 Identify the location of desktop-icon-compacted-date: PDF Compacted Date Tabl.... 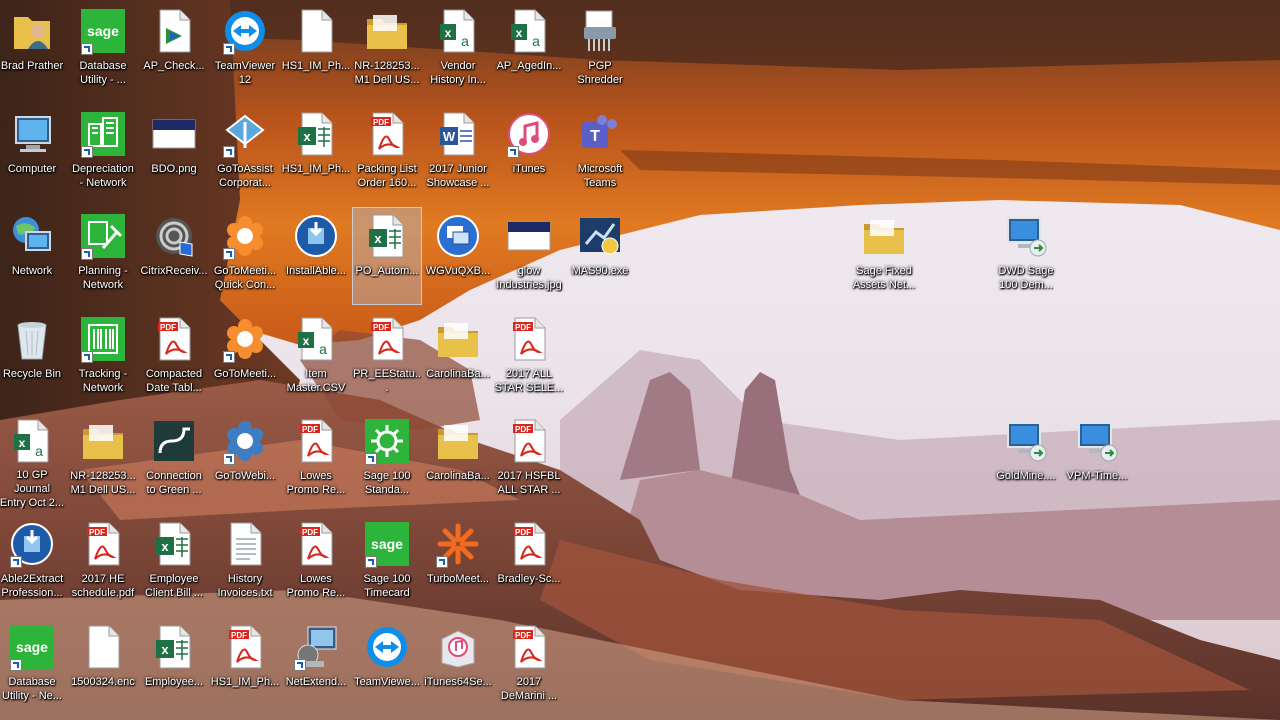
(174, 359).